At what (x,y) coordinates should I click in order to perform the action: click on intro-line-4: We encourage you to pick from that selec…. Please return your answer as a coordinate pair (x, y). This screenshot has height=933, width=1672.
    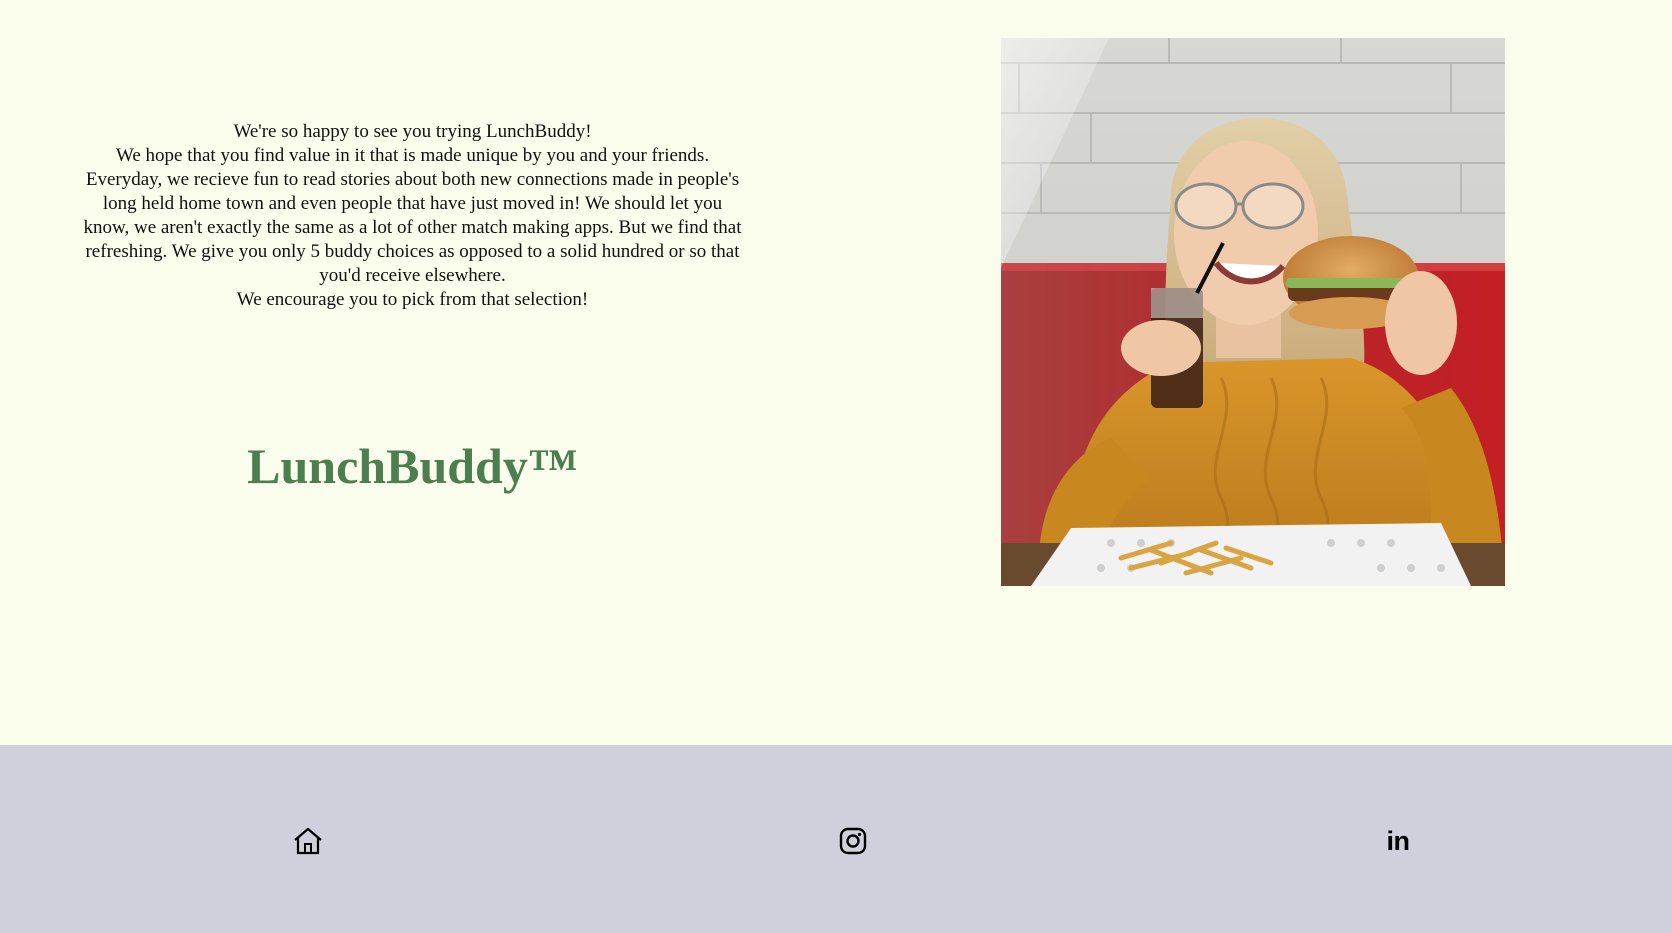
    Looking at the image, I should click on (412, 299).